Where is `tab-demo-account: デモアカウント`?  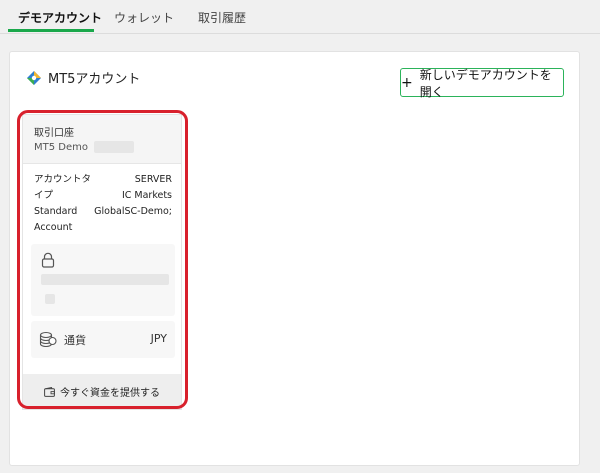 tab-demo-account: デモアカウント is located at coordinates (60, 17).